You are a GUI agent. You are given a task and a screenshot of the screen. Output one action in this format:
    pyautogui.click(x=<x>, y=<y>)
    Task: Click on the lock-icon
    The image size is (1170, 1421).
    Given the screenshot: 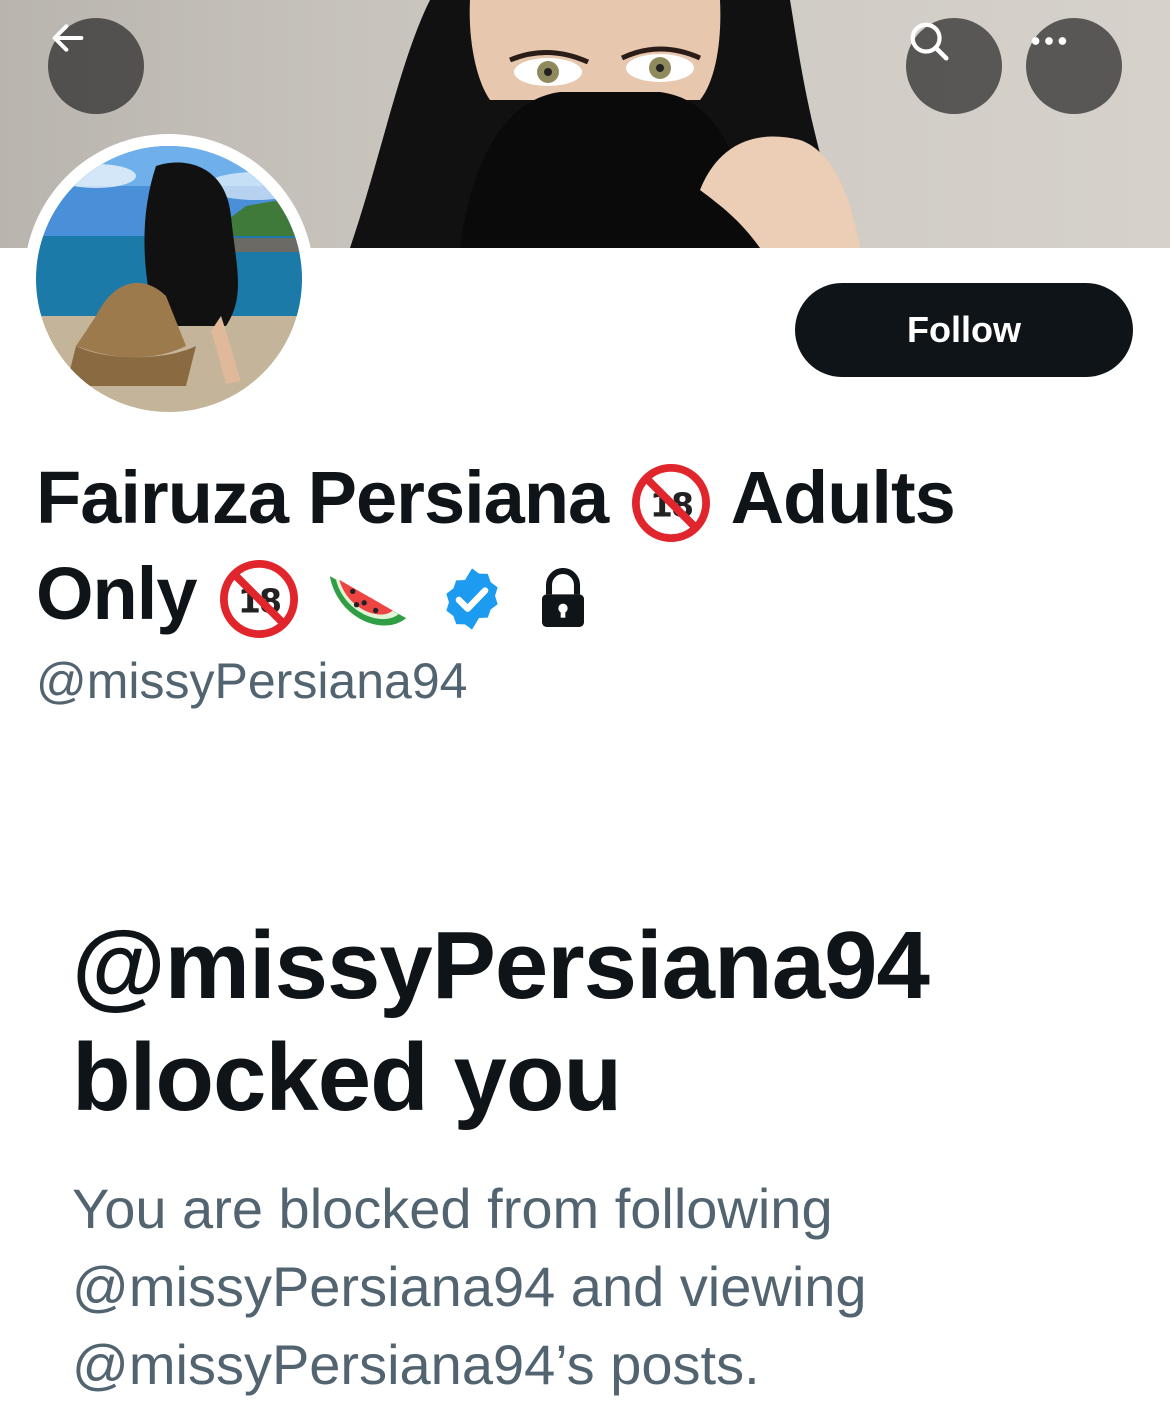 What is the action you would take?
    pyautogui.click(x=562, y=598)
    